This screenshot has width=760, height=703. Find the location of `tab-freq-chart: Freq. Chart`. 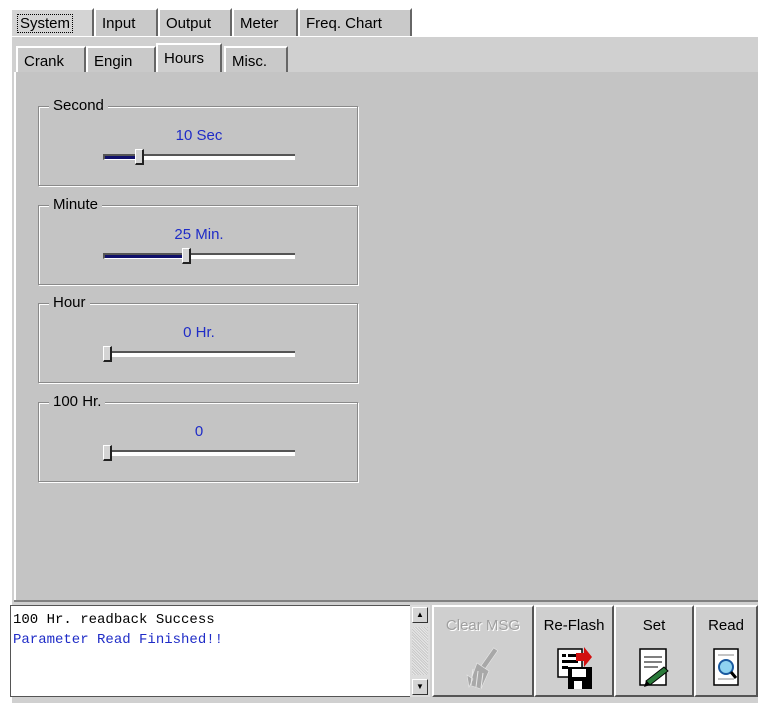

tab-freq-chart: Freq. Chart is located at coordinates (355, 22).